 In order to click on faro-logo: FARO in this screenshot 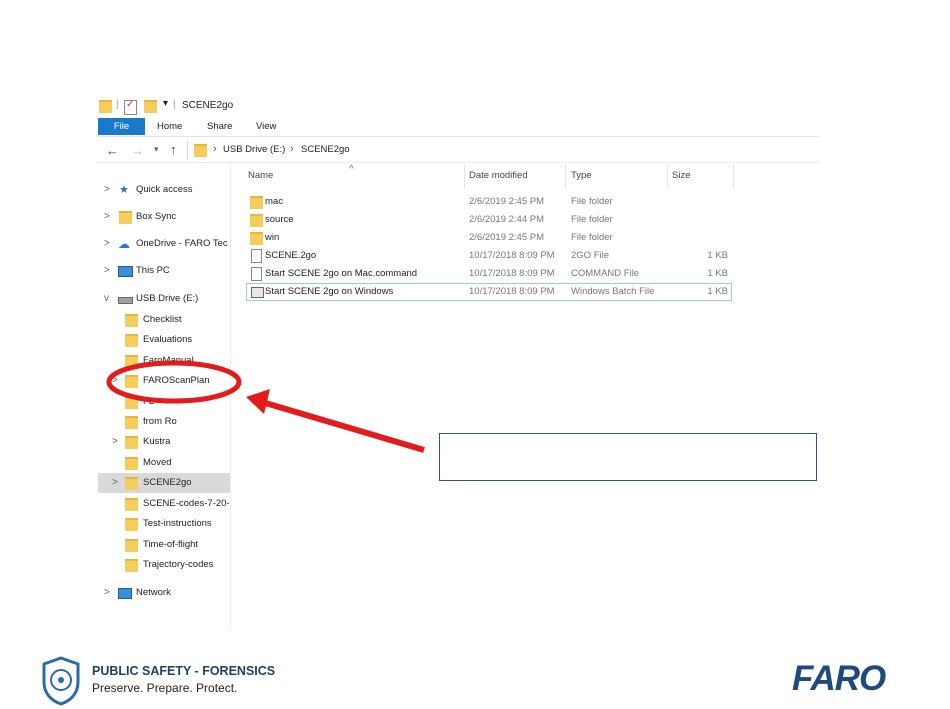, I will do `click(839, 678)`.